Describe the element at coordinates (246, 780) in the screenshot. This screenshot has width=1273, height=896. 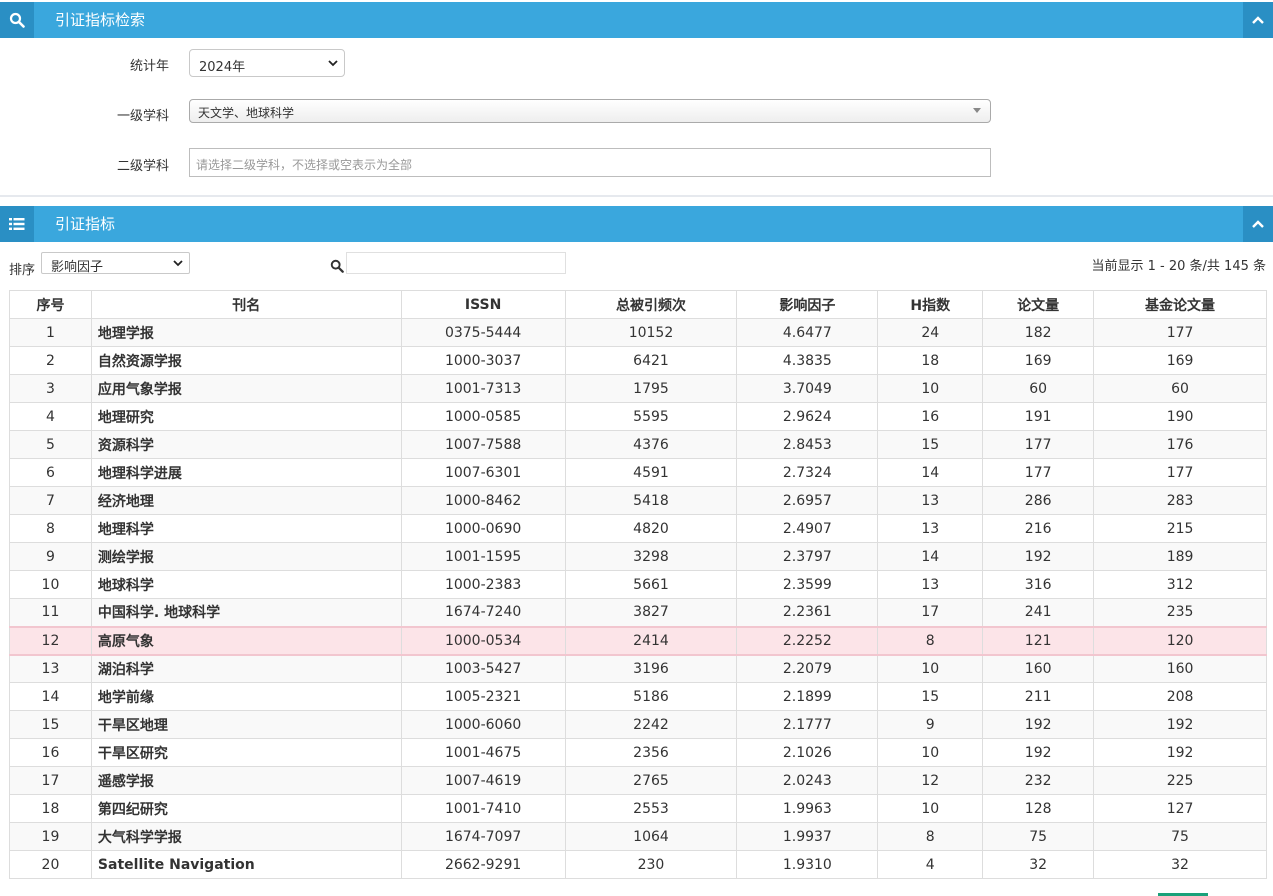
I see `cell-name: 遥感学报` at that location.